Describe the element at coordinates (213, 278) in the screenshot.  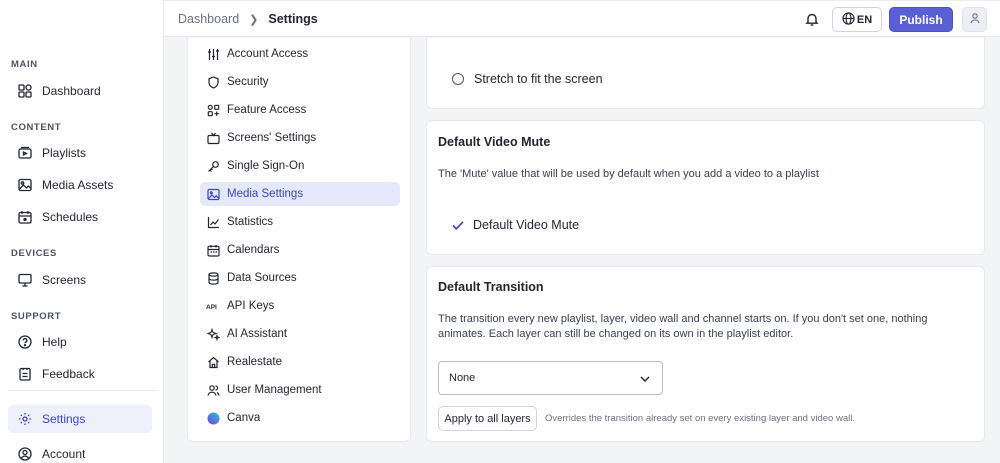
I see `database-icon` at that location.